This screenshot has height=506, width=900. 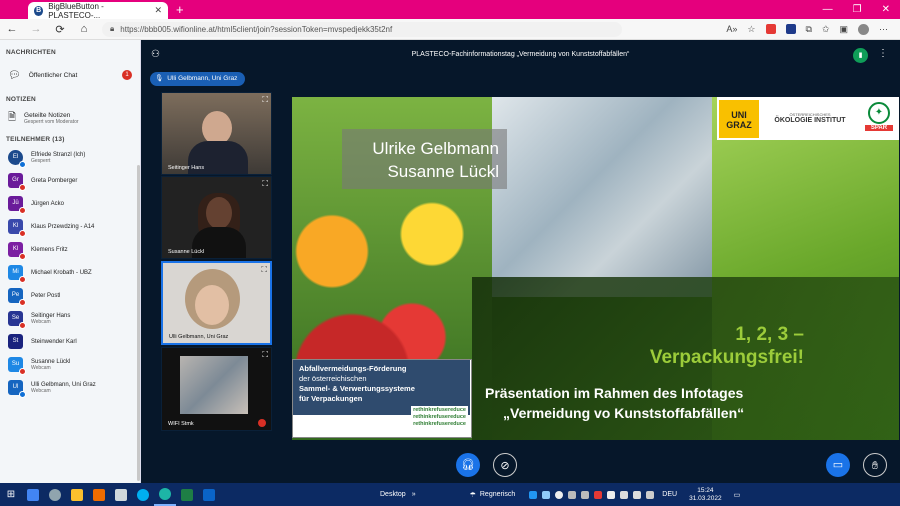 I want to click on wifi-icon, so click(x=650, y=494).